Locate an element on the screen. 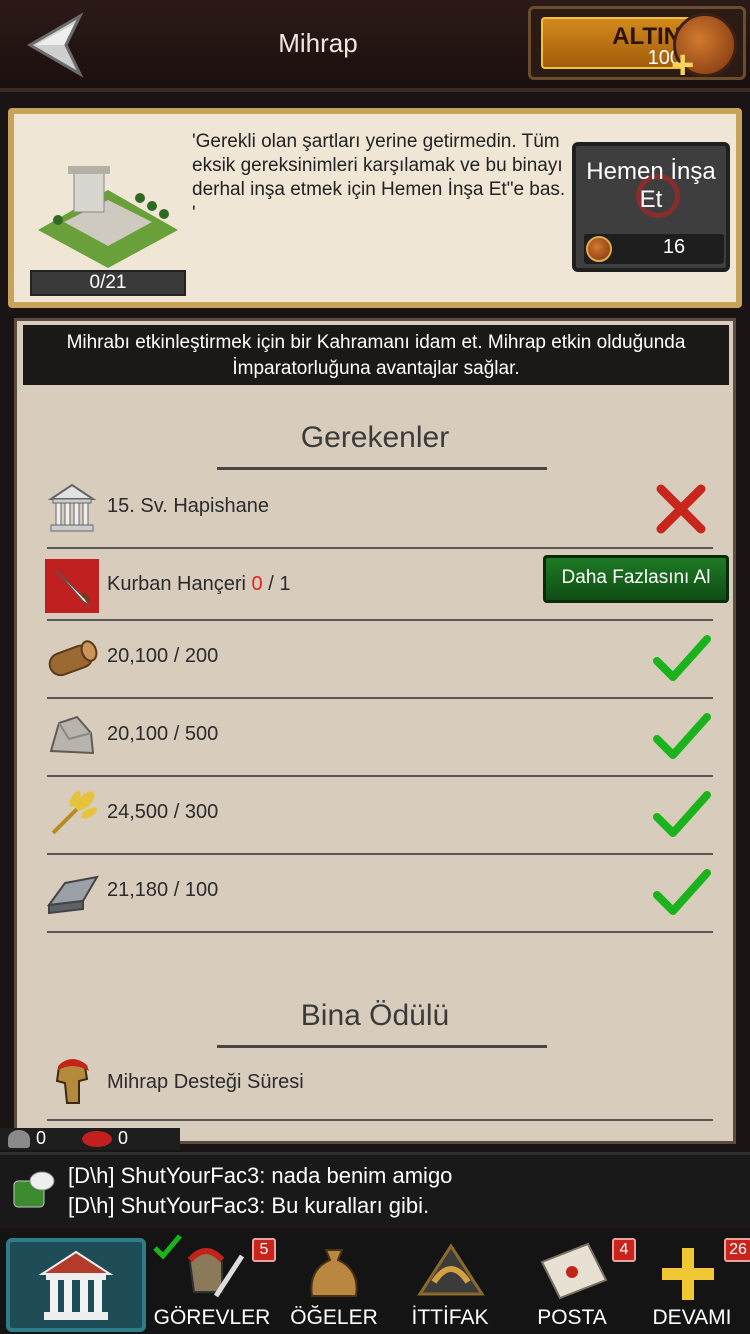 The image size is (750, 1334). nav-quests: 5 GÖREVLER is located at coordinates (214, 1283).